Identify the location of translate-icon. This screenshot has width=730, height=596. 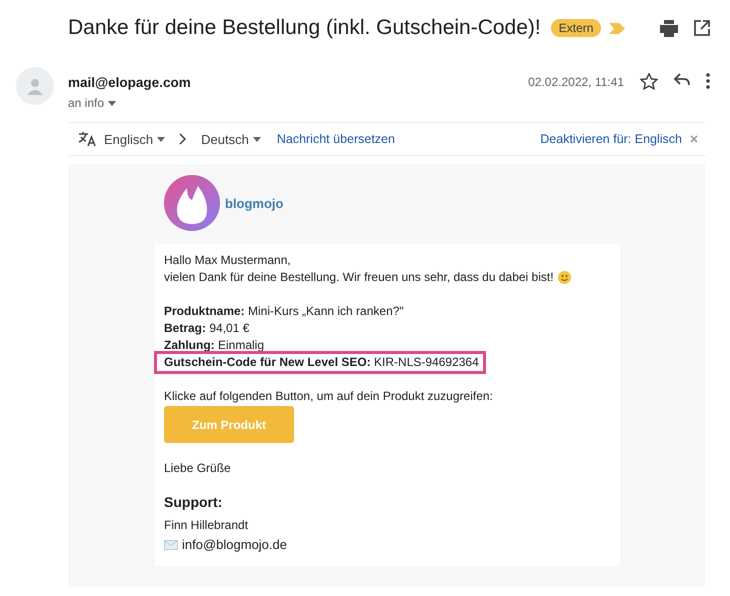
(87, 139).